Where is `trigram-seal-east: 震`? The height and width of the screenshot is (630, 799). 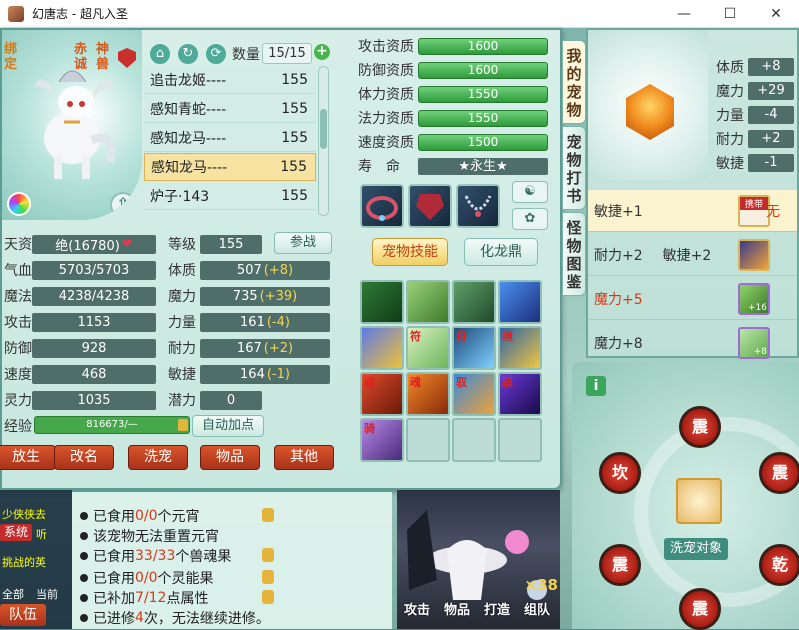 trigram-seal-east: 震 is located at coordinates (779, 473).